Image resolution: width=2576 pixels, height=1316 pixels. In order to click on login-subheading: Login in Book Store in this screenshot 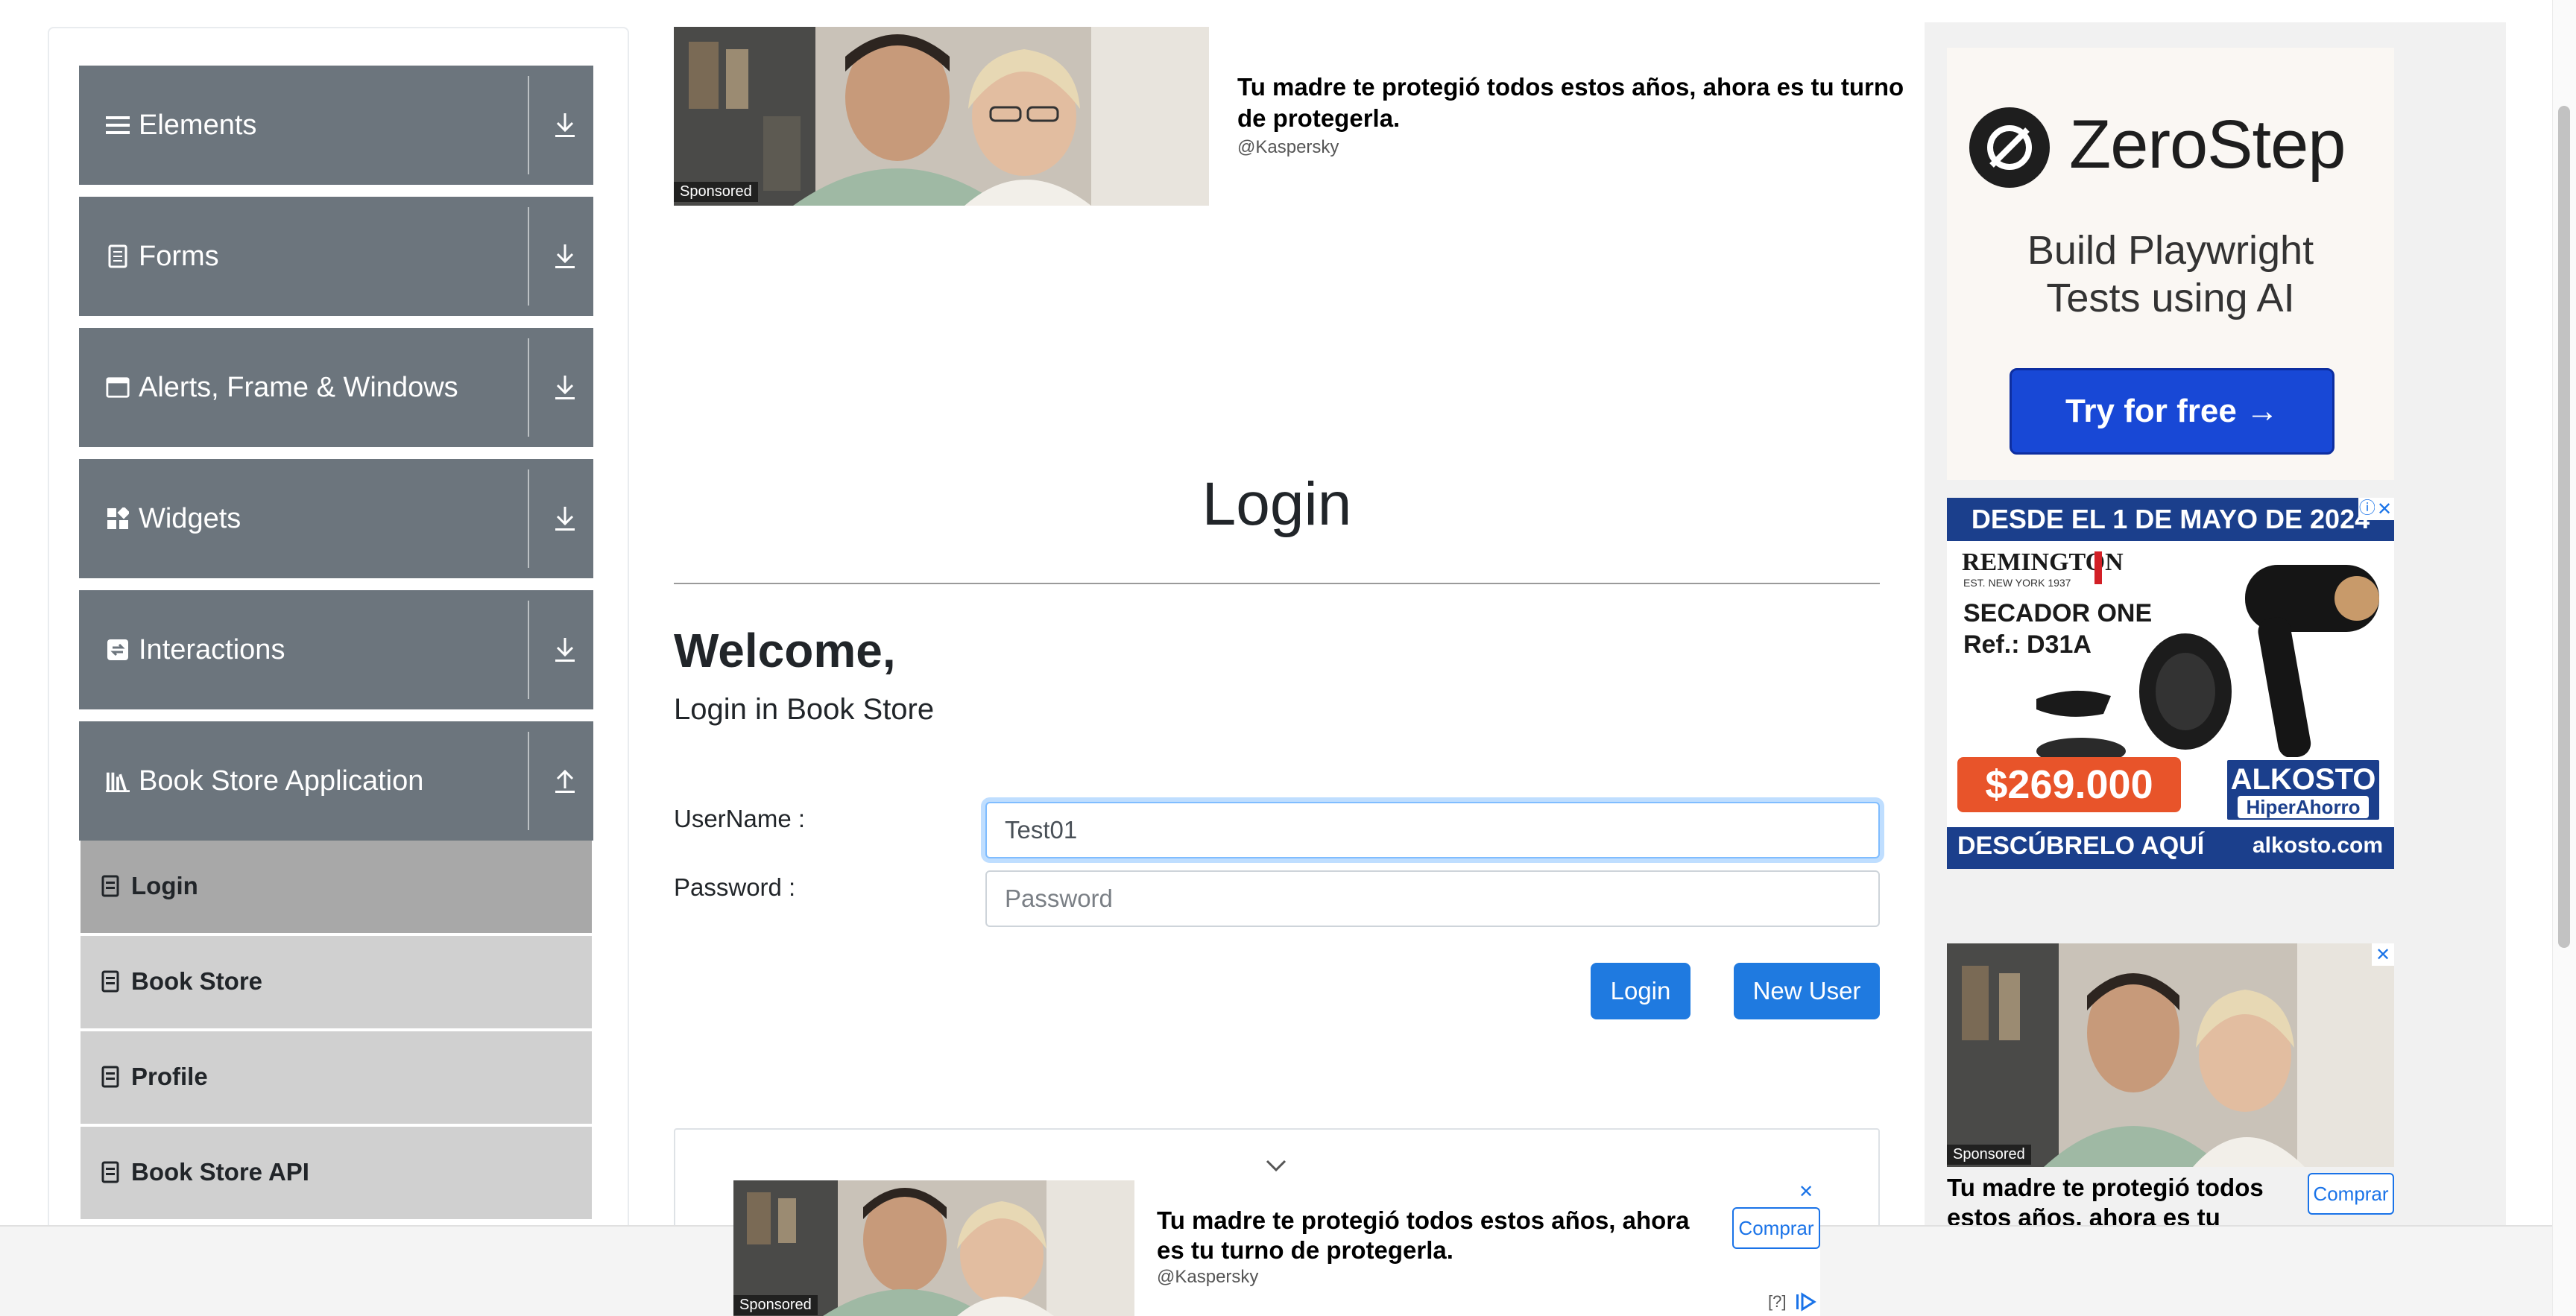, I will do `click(804, 710)`.